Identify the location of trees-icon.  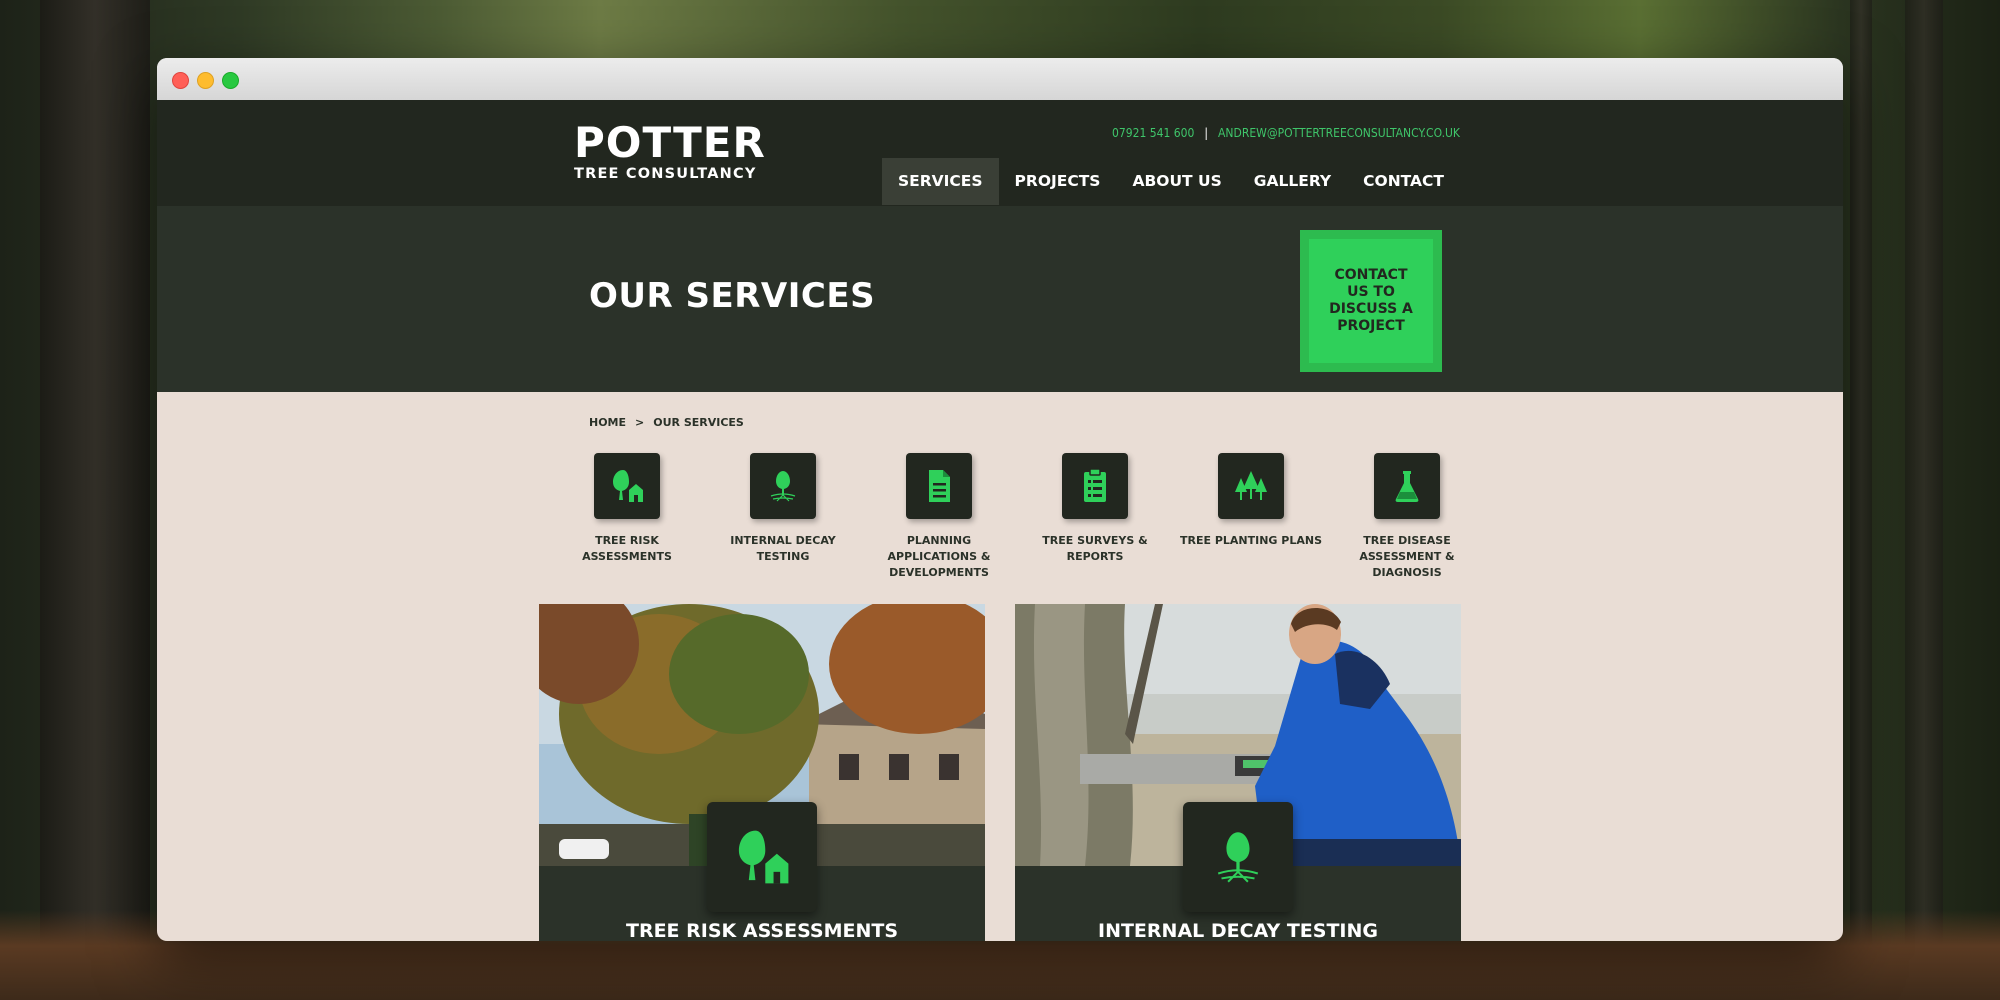
(1251, 486).